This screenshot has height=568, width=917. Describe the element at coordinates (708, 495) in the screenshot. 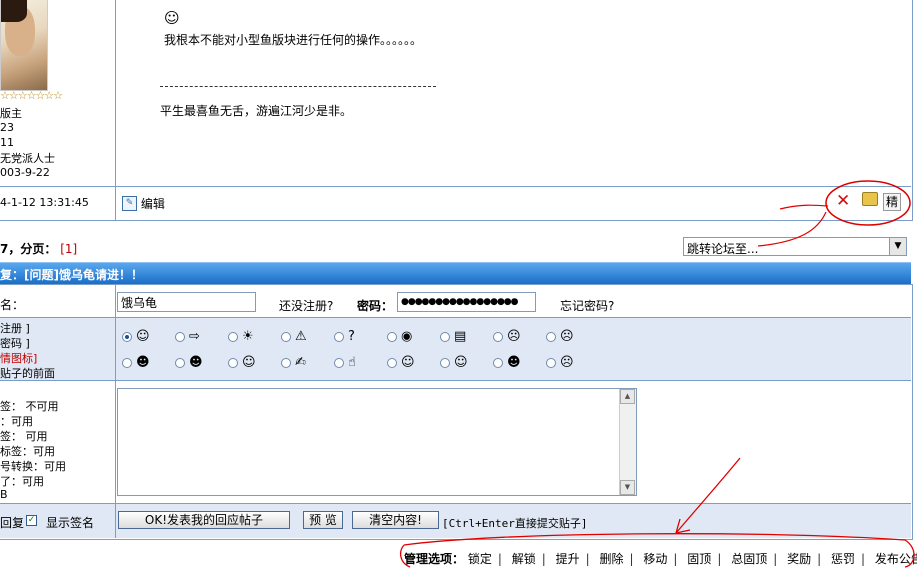

I see `annotation-arrow-bottom` at that location.